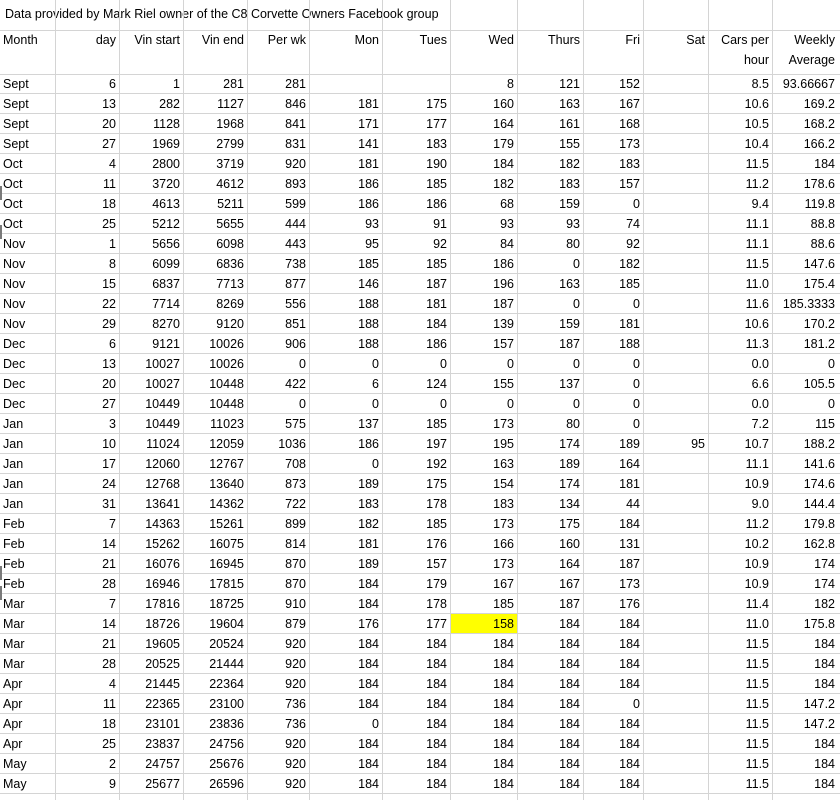  Describe the element at coordinates (87, 644) in the screenshot. I see `cell-day: 21` at that location.